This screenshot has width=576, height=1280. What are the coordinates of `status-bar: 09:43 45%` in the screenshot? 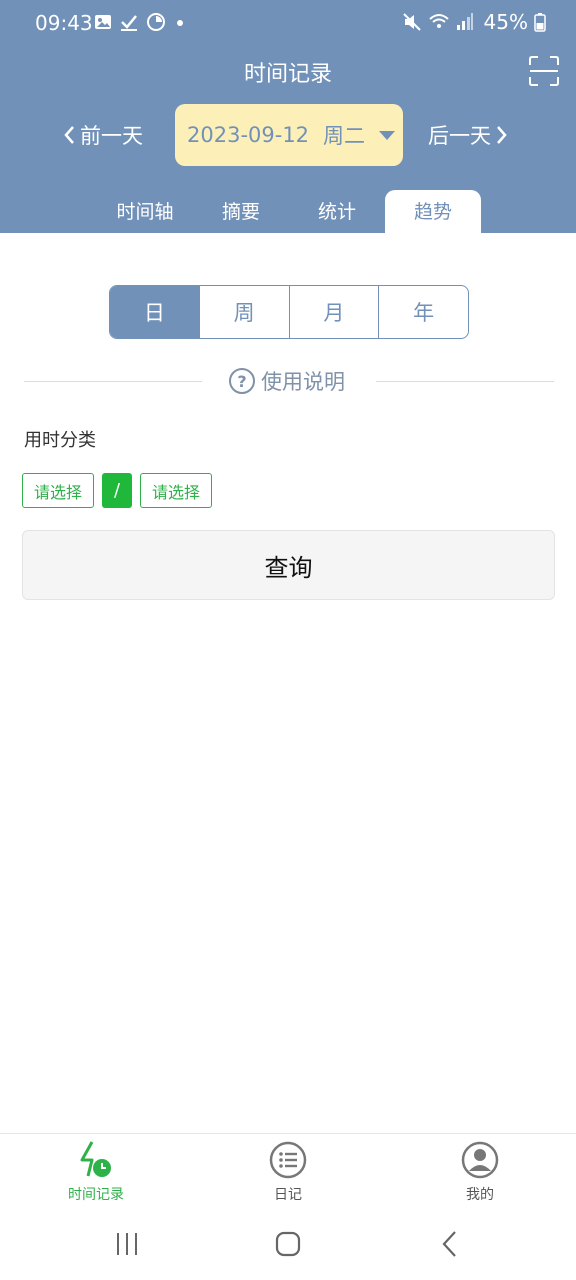 It's located at (288, 23).